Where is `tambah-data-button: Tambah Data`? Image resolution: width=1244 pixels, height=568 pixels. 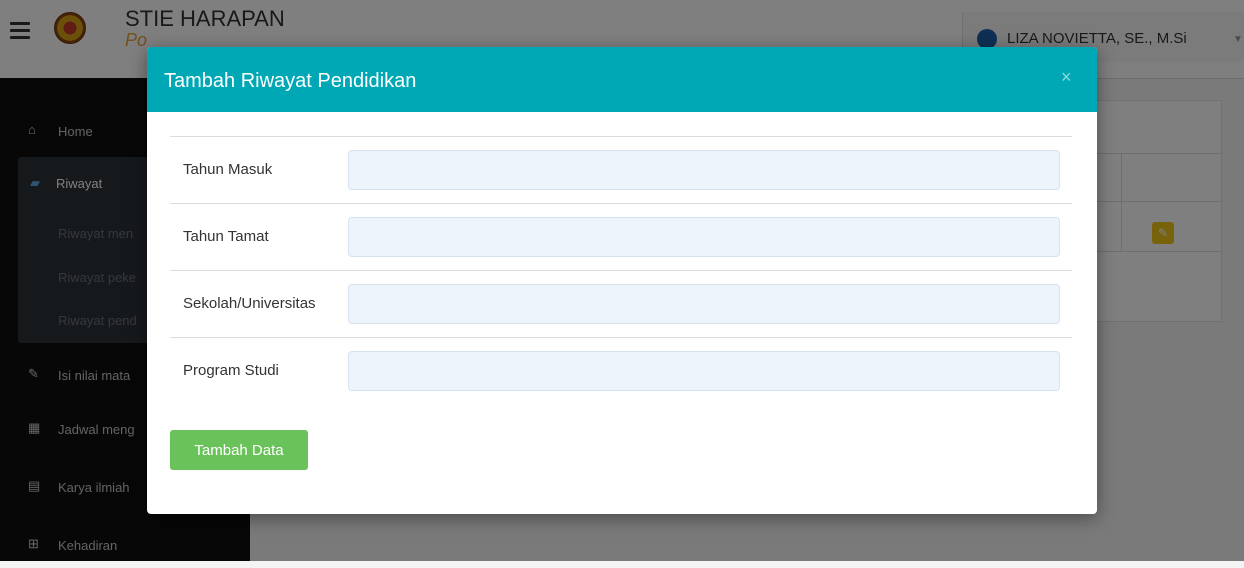
tambah-data-button: Tambah Data is located at coordinates (239, 450).